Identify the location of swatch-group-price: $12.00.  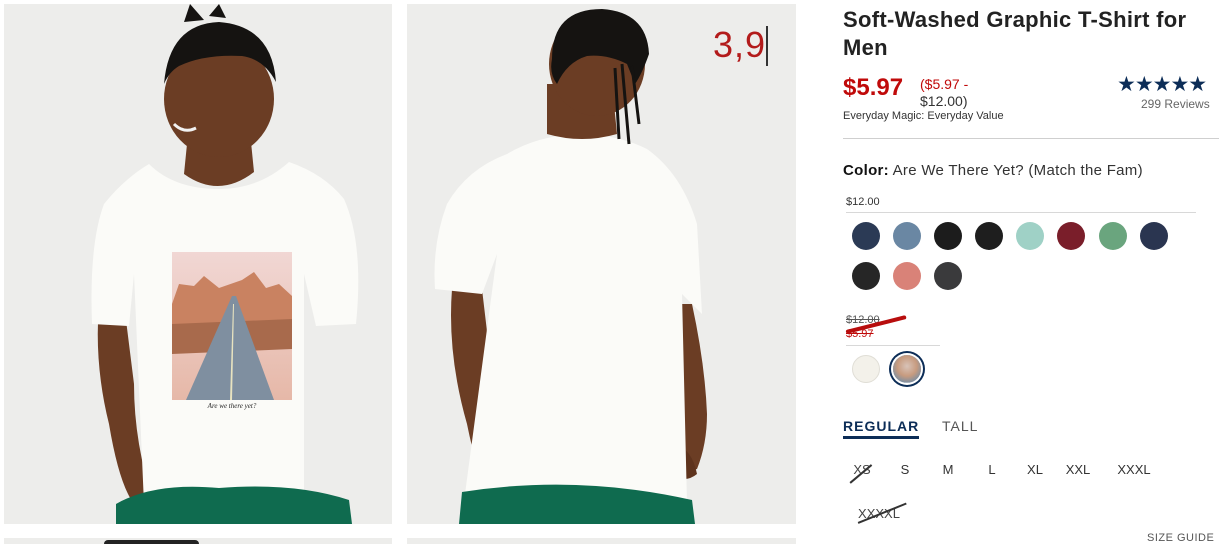
(863, 202).